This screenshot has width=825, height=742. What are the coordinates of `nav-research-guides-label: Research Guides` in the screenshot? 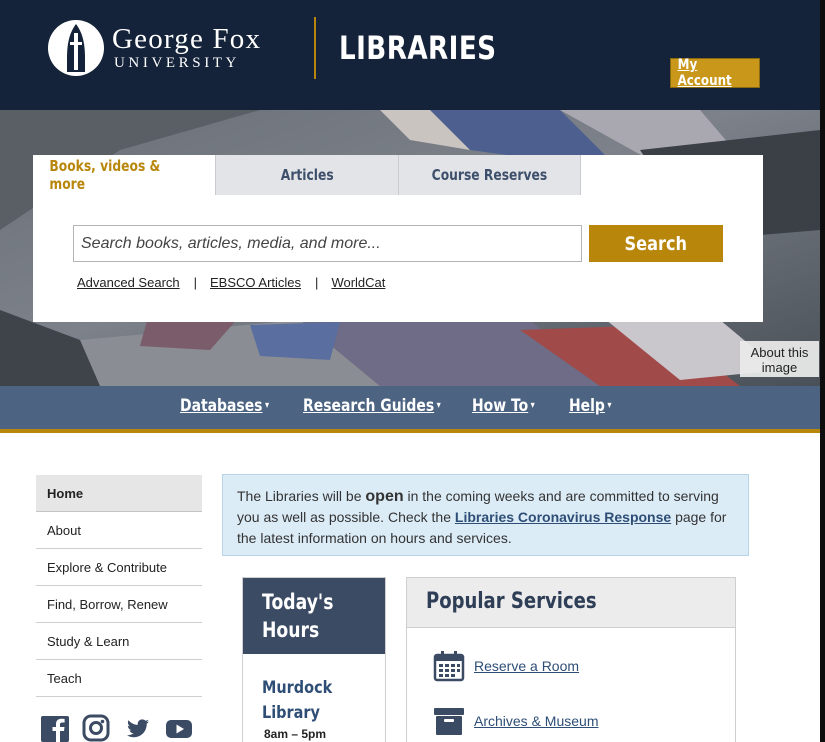 It's located at (369, 406).